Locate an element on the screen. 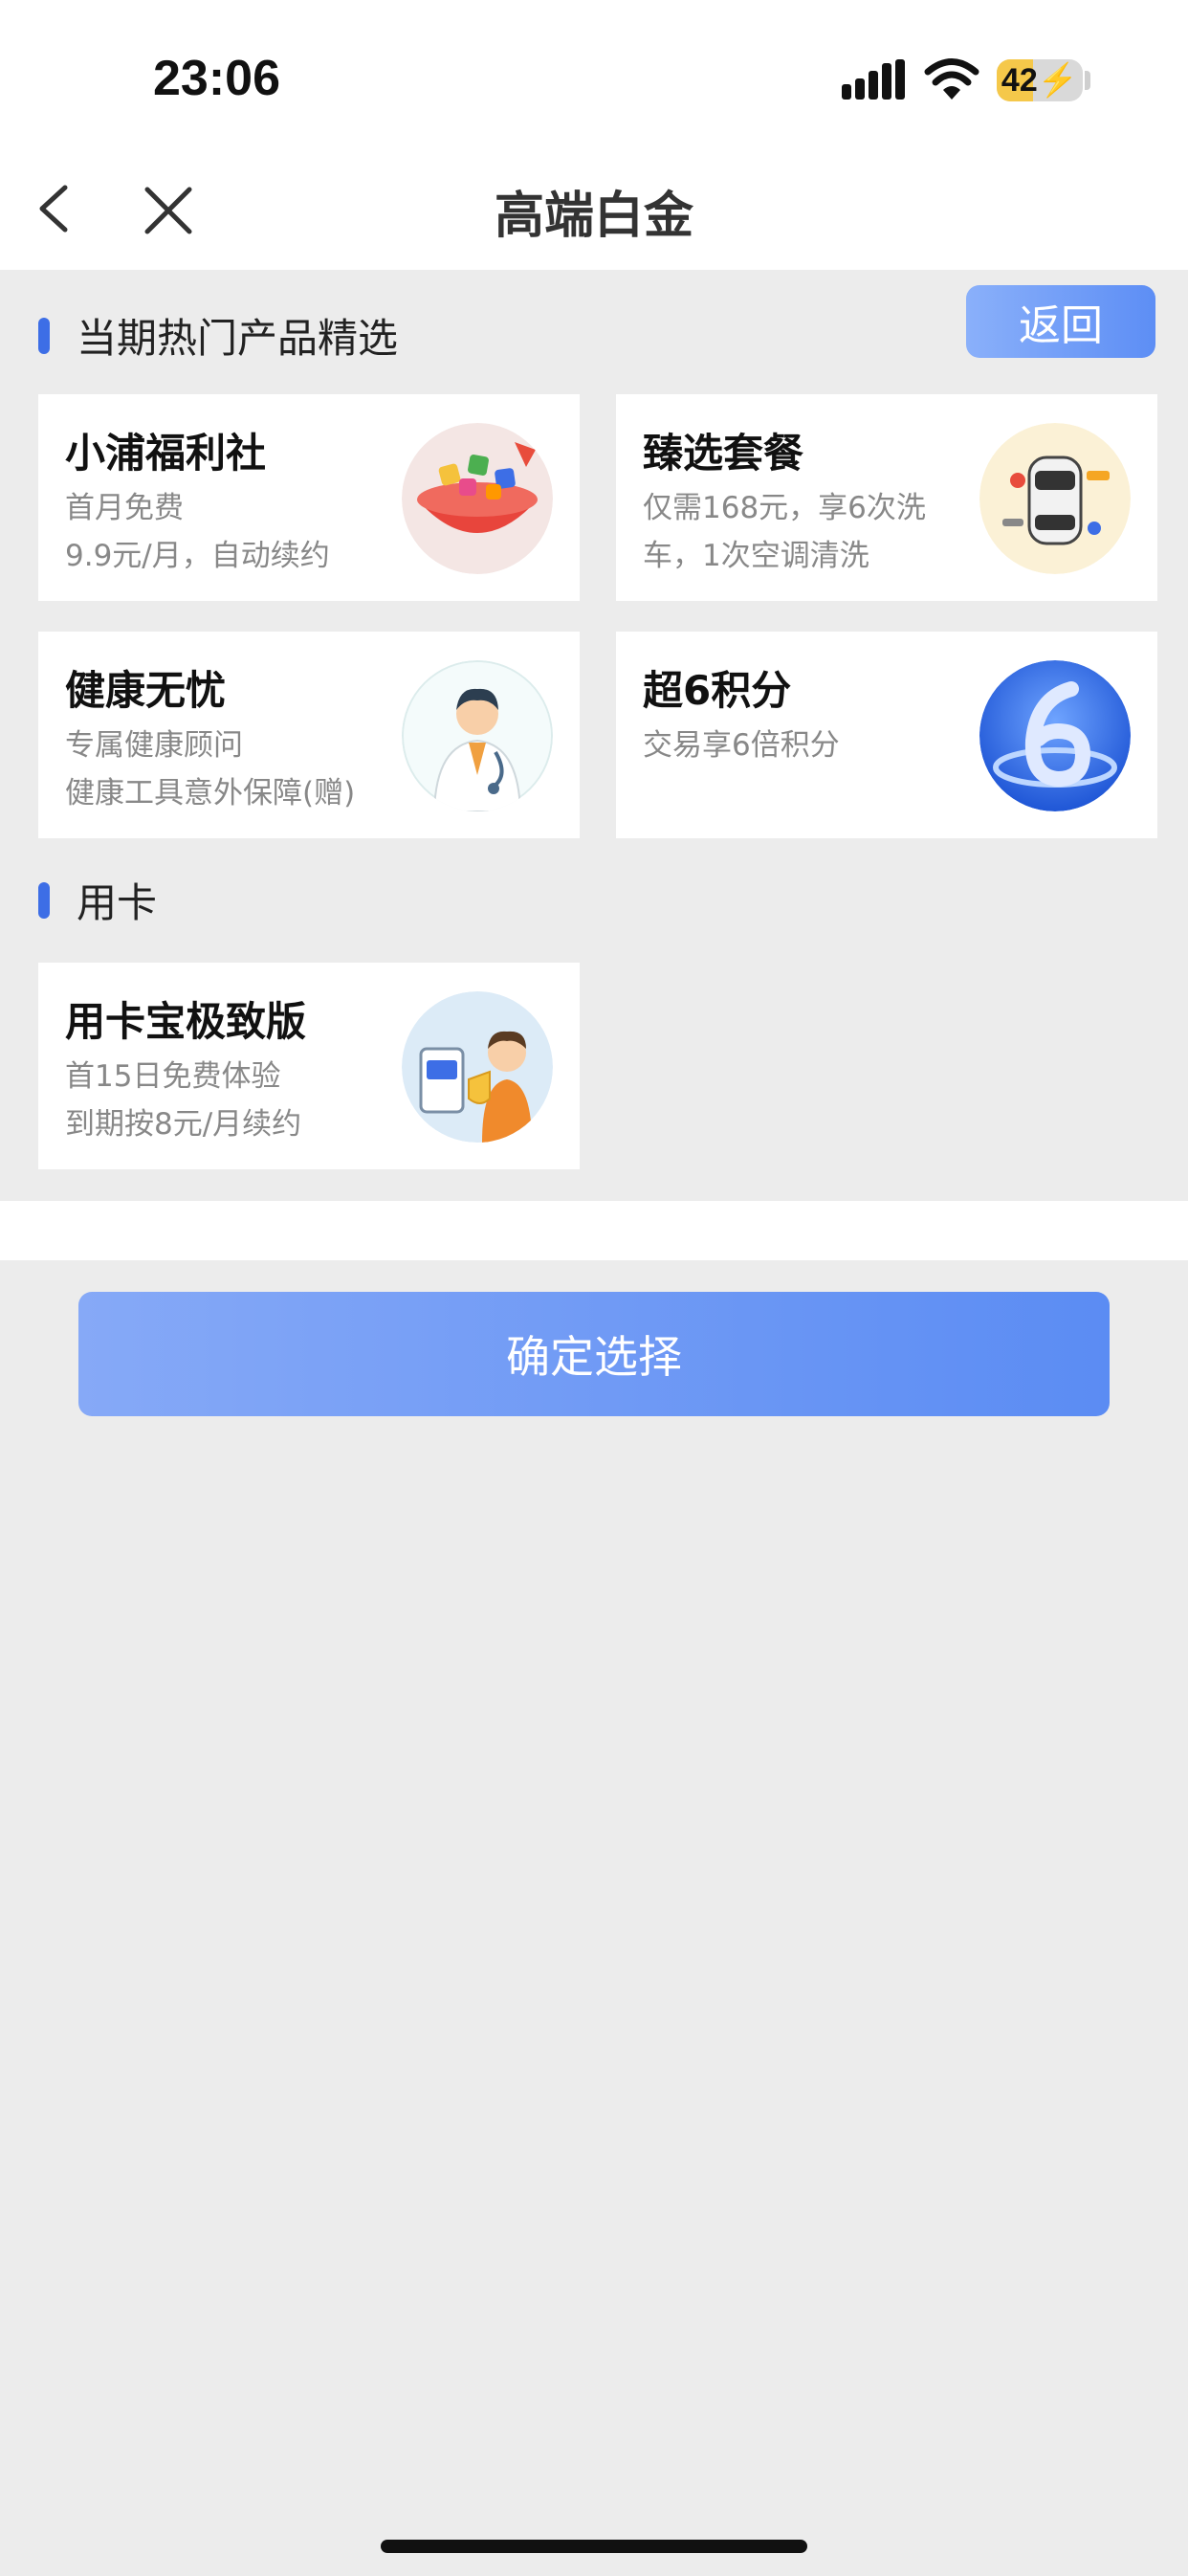 The width and height of the screenshot is (1188, 2576). card-desc-line: 到期按8元/月续约 is located at coordinates (183, 1124).